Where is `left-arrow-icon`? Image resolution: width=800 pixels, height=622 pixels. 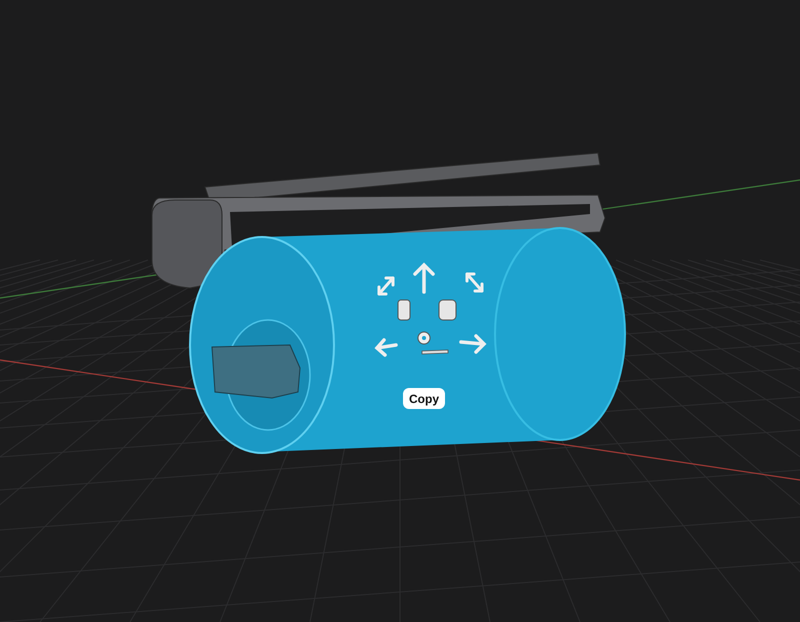
left-arrow-icon is located at coordinates (386, 347).